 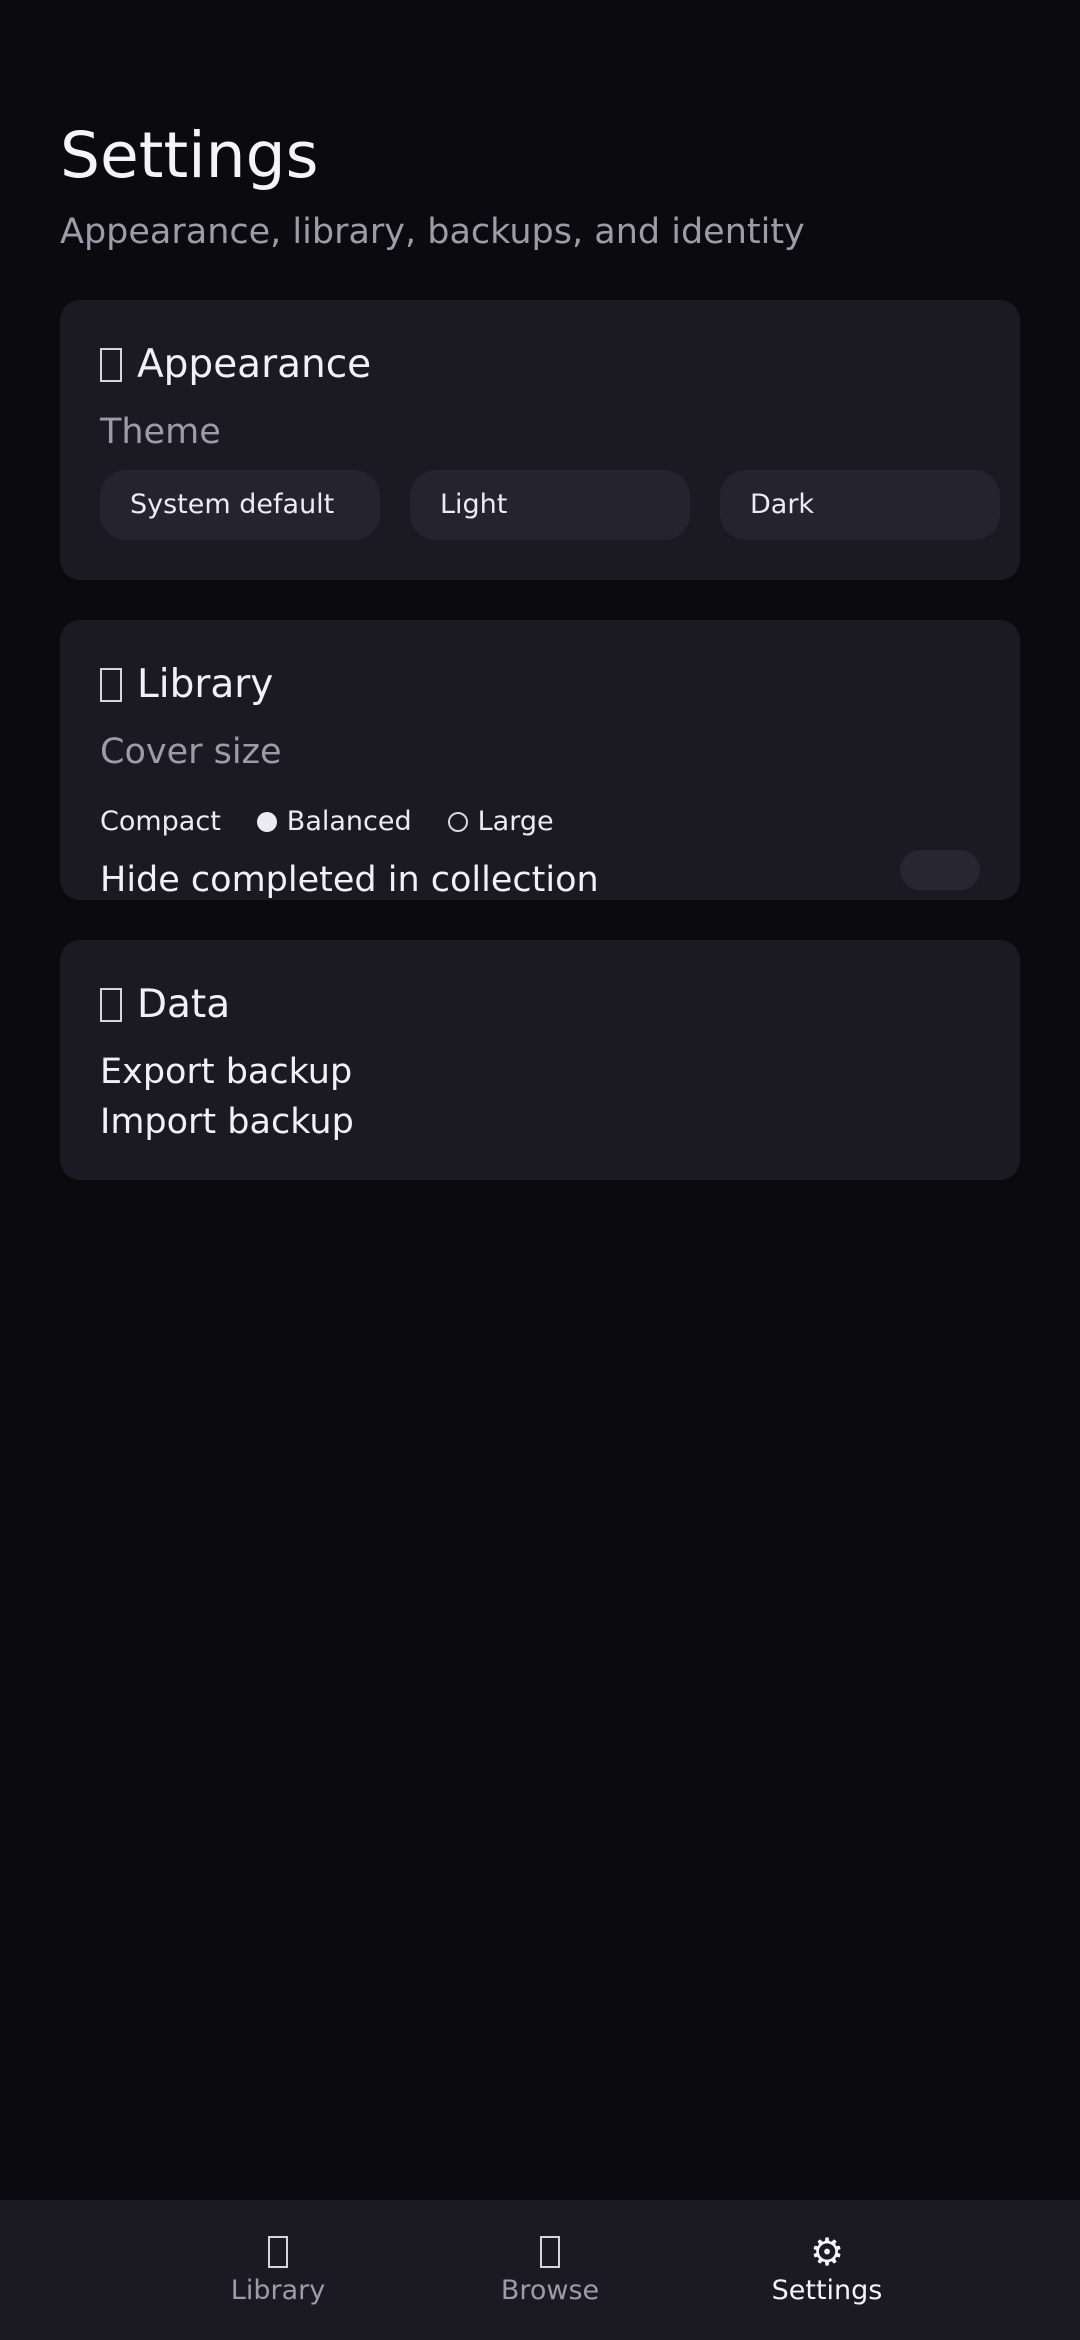 I want to click on nav-item-browse: Browse, so click(x=550, y=2269).